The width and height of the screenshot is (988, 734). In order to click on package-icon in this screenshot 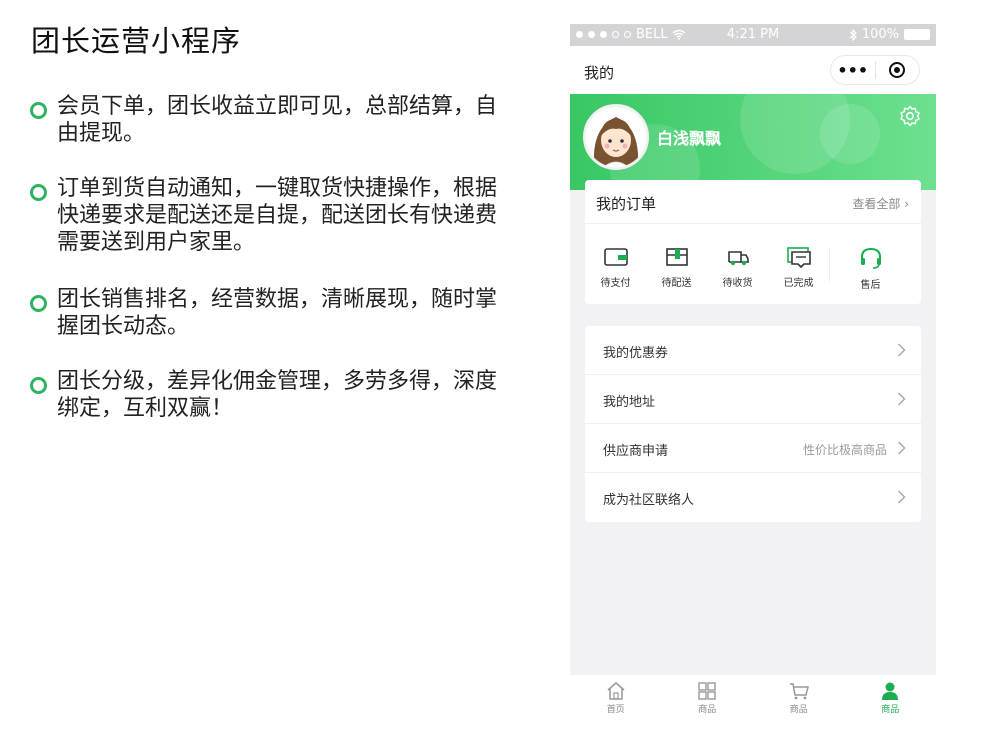, I will do `click(676, 257)`.